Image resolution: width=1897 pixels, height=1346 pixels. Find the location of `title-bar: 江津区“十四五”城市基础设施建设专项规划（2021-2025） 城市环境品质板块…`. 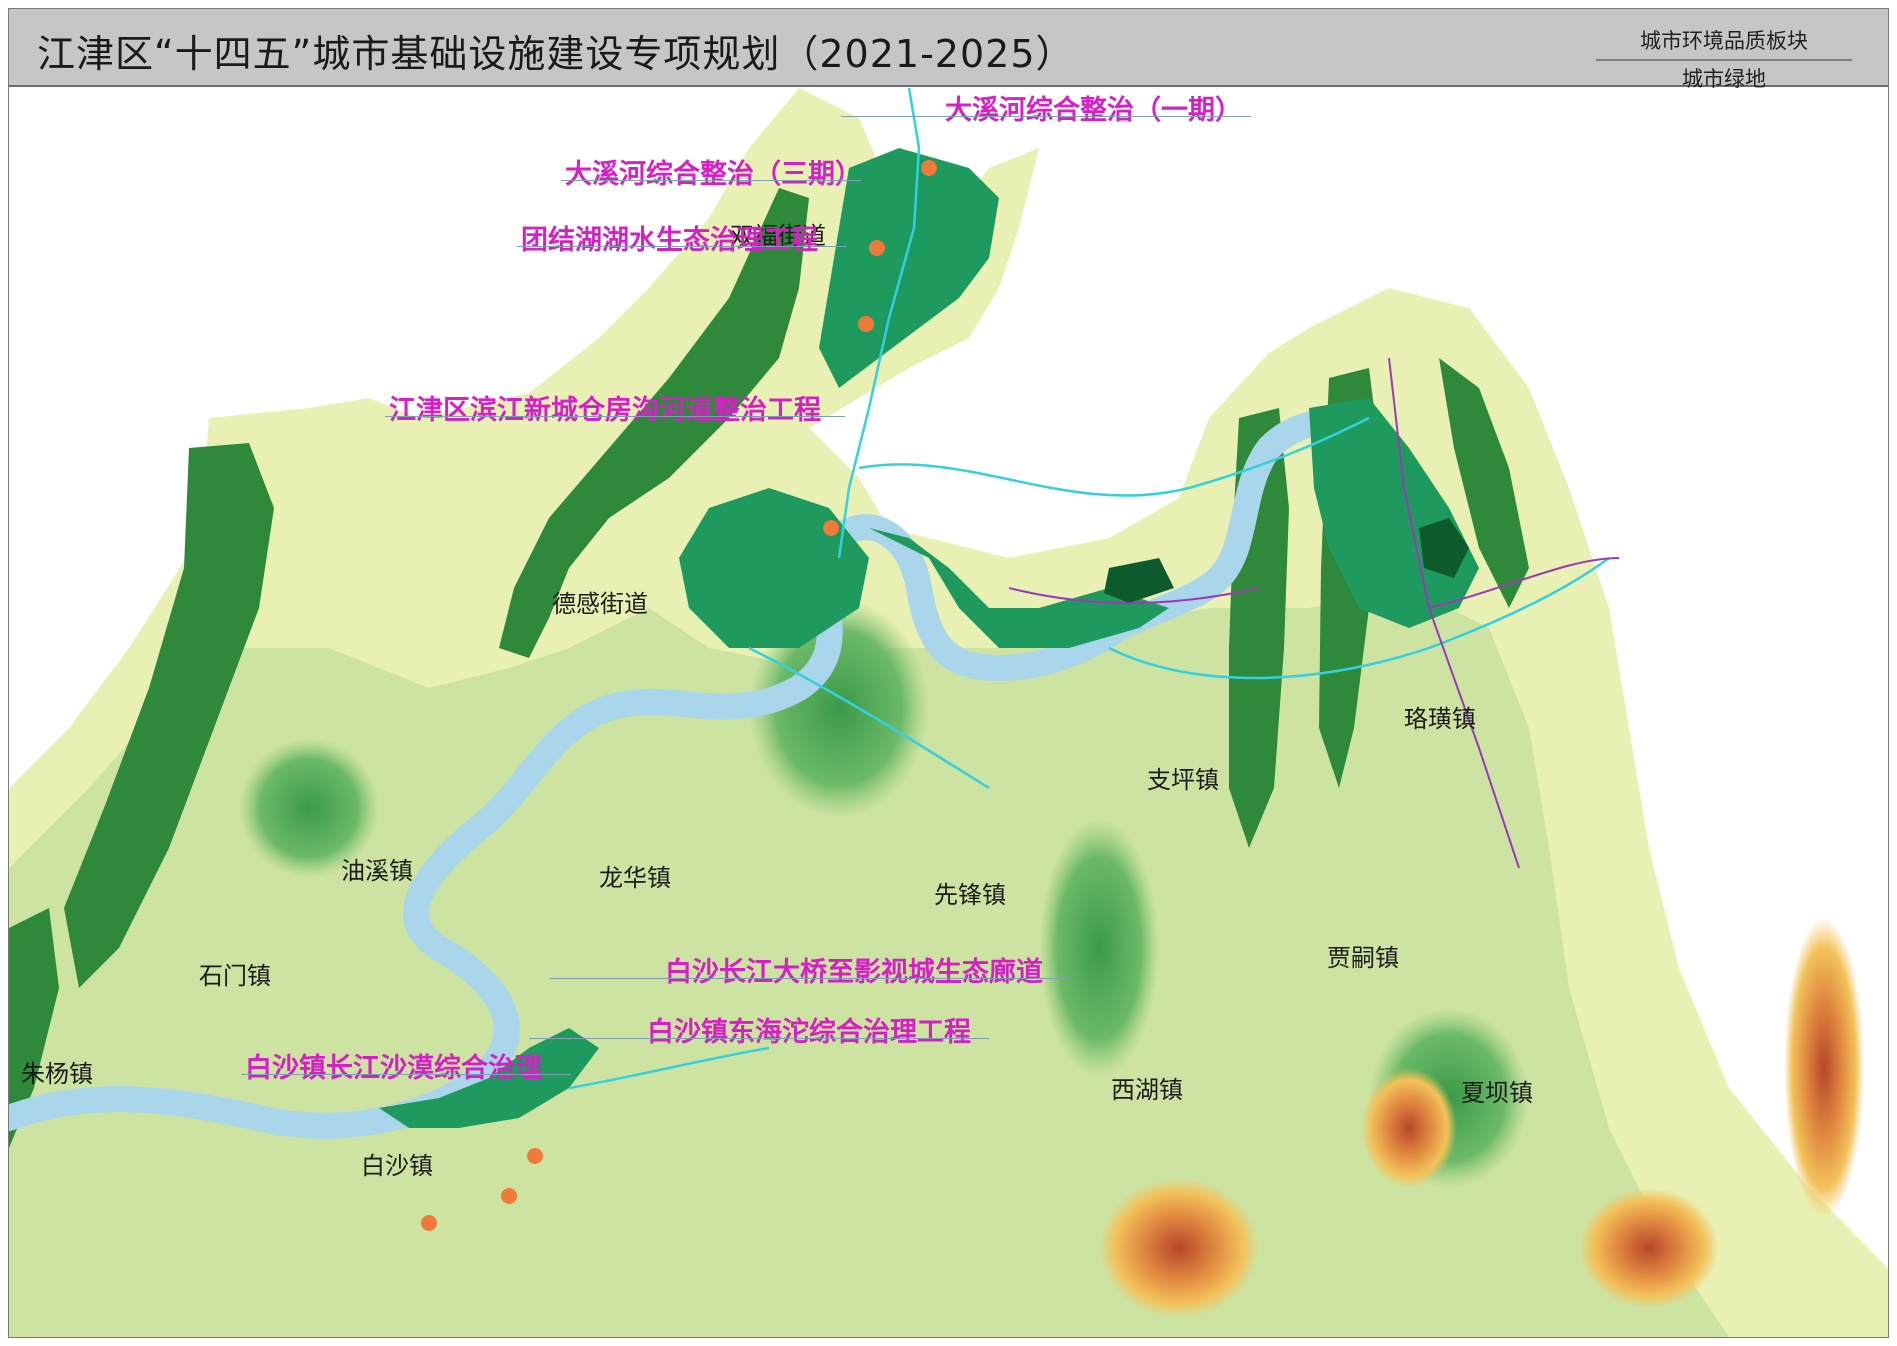

title-bar: 江津区“十四五”城市基础设施建设专项规划（2021-2025） 城市环境品质板块… is located at coordinates (948, 50).